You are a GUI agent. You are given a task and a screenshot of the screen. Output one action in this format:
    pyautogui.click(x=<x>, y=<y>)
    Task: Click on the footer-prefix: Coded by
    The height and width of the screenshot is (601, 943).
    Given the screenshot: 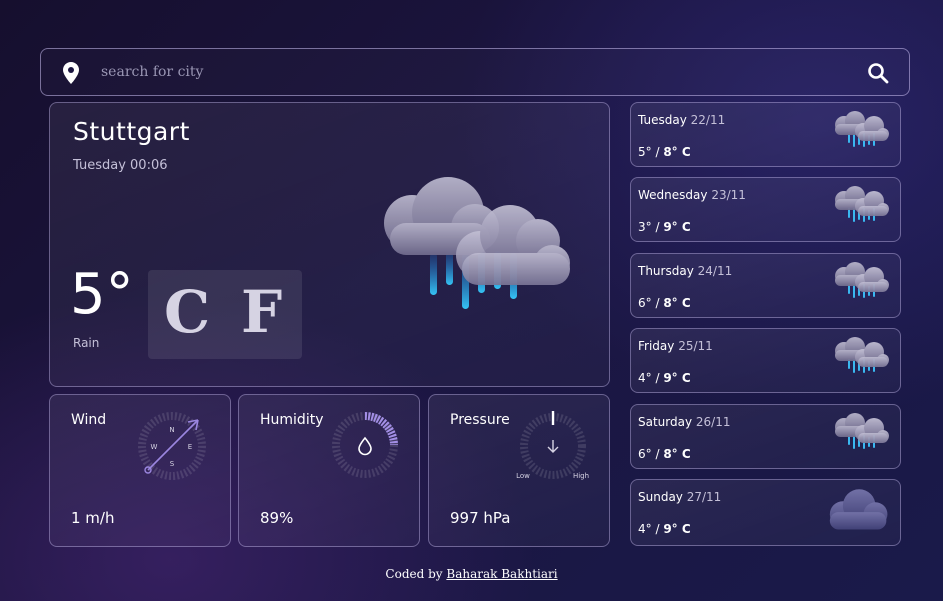 What is the action you would take?
    pyautogui.click(x=414, y=574)
    